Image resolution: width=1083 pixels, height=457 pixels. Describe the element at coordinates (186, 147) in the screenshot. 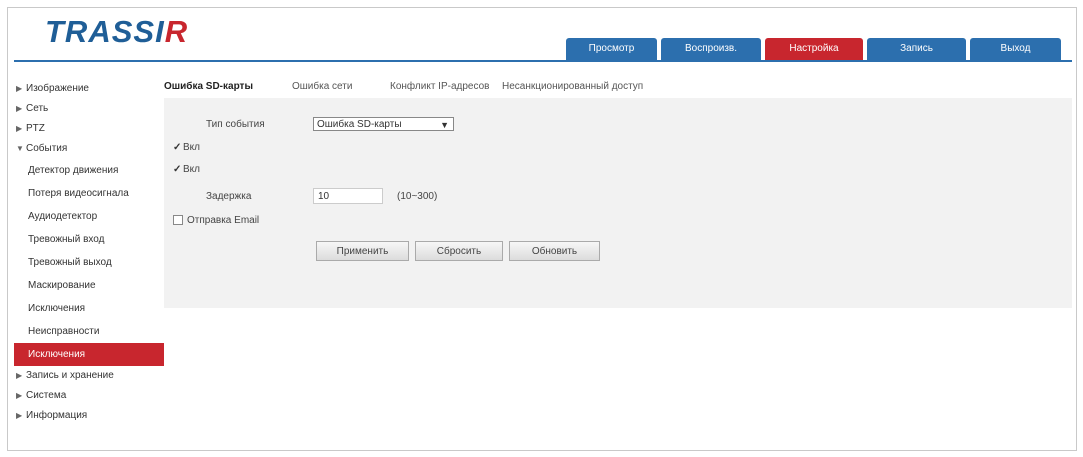

I see `enable-checkbox-1: ✓ Вкл` at that location.